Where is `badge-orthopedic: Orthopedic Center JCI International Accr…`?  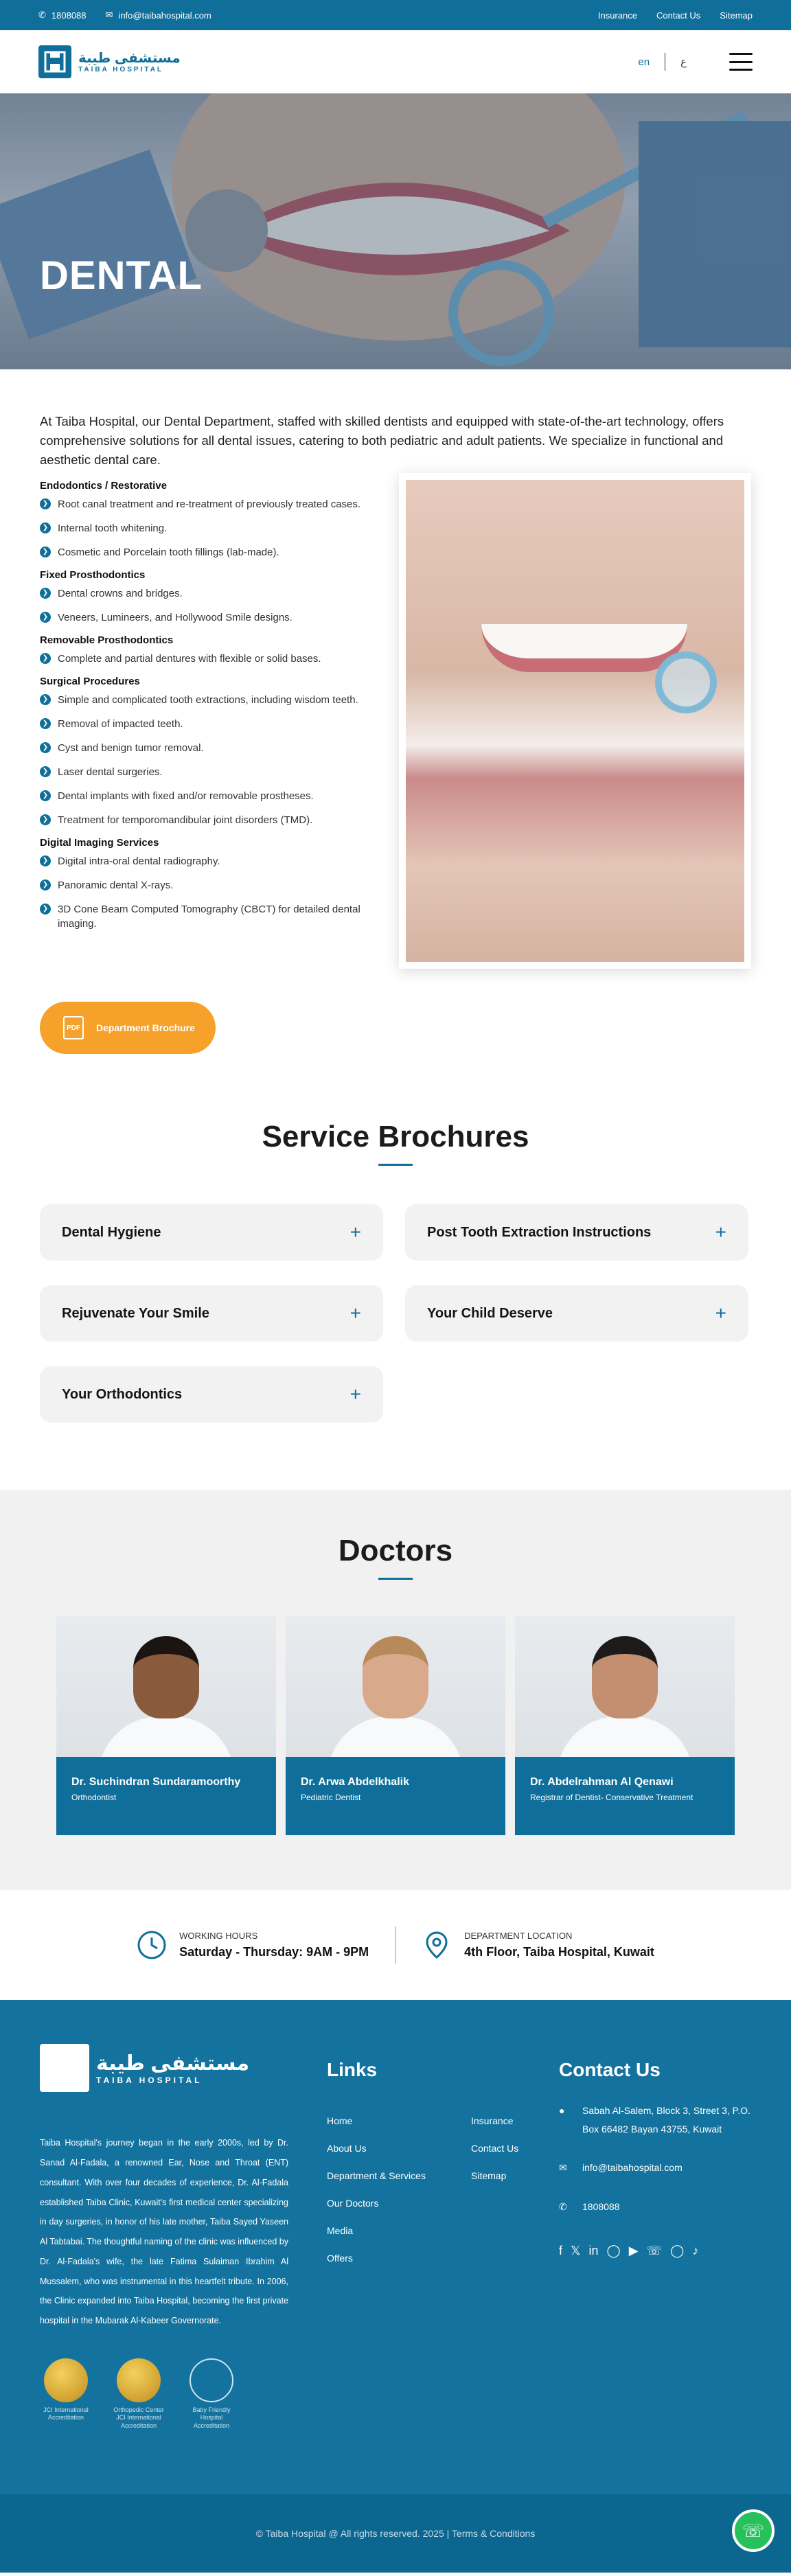 badge-orthopedic: Orthopedic Center JCI International Accr… is located at coordinates (139, 2394).